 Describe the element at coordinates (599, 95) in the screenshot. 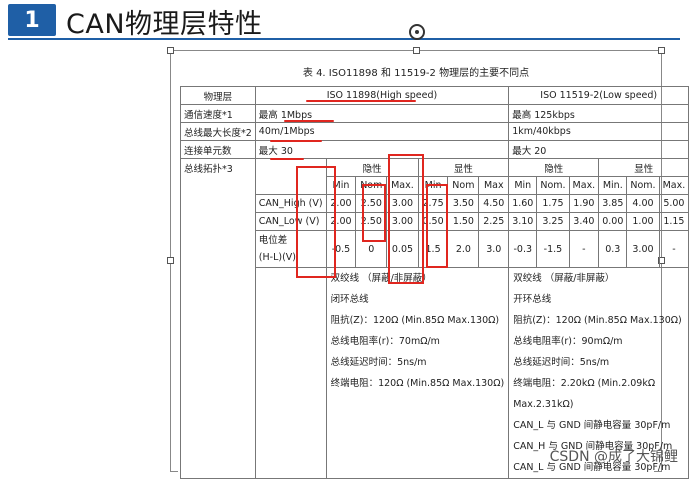

I see `header-cell: ISO 11519-2(Low speed)` at that location.